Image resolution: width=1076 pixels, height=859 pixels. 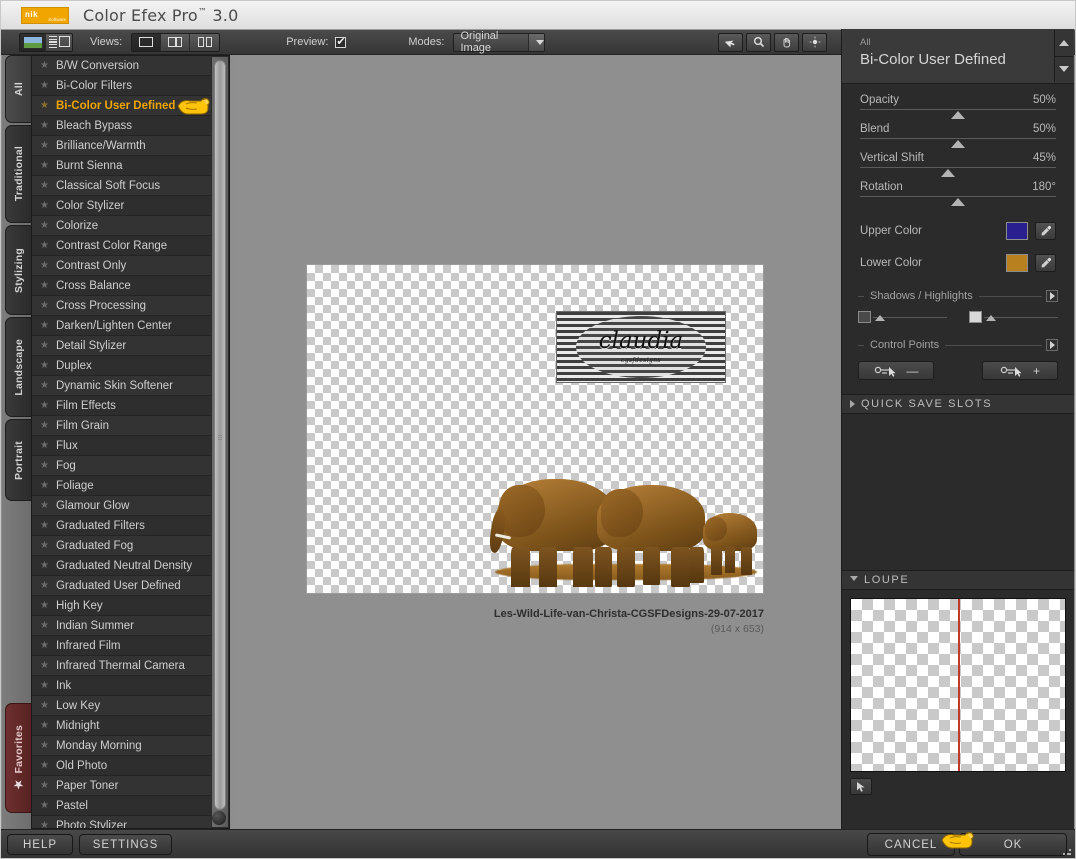 What do you see at coordinates (121, 66) in the screenshot?
I see `filter-item: ★ B/W Conversion` at bounding box center [121, 66].